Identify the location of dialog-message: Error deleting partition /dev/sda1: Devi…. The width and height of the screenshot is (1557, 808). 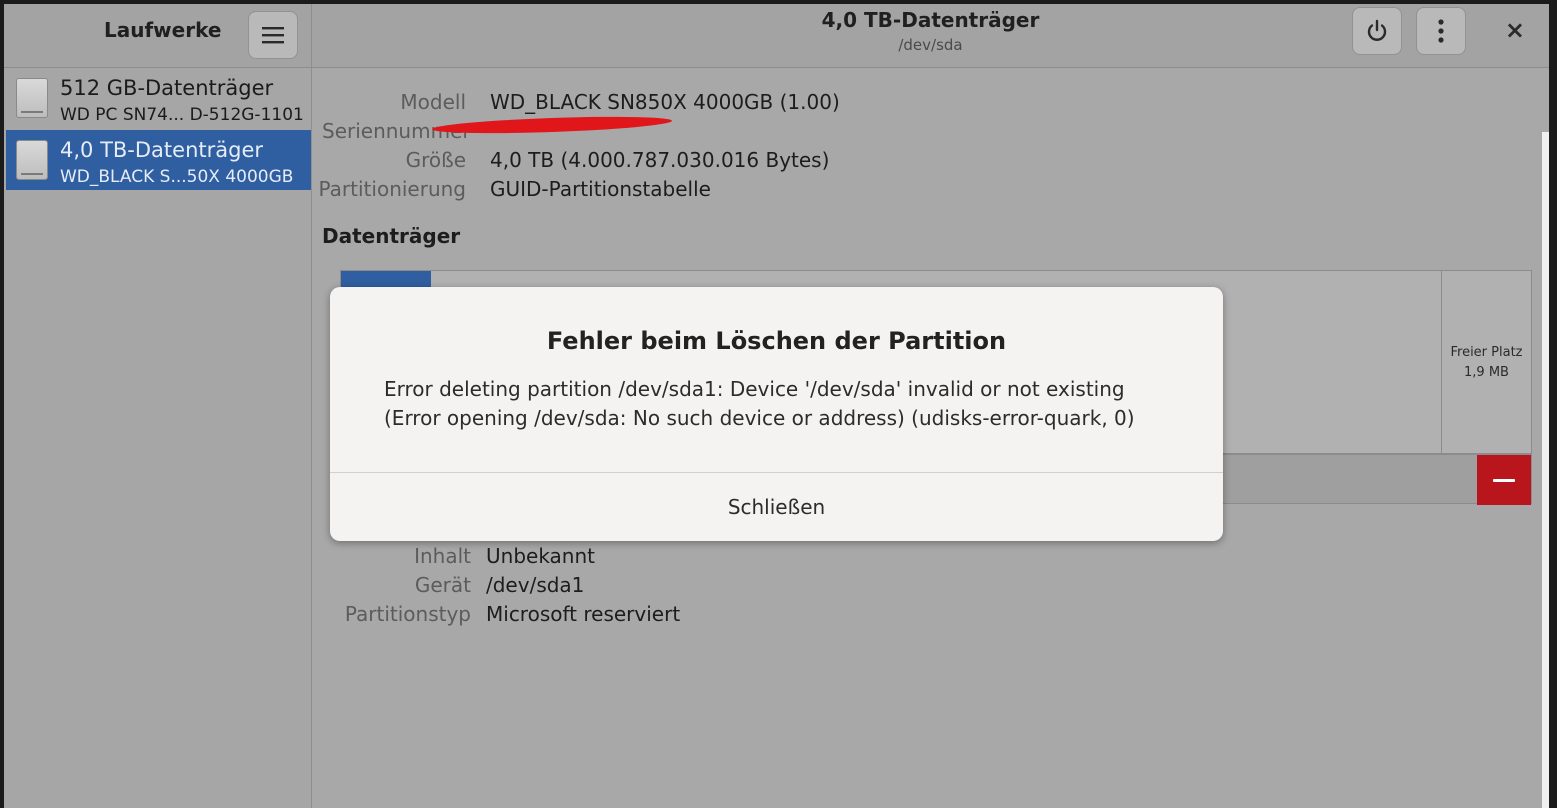
(759, 403).